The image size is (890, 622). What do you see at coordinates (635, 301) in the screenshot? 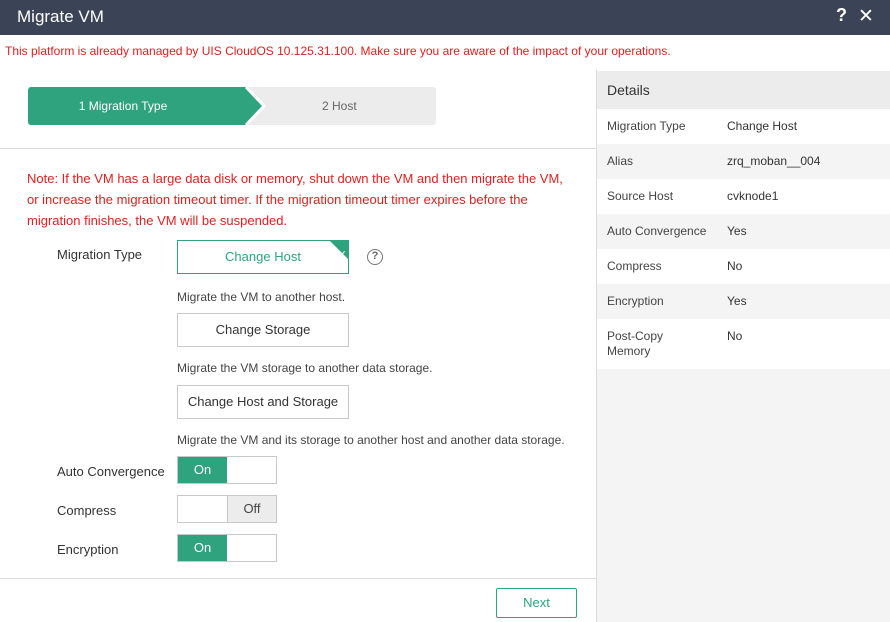
I see `detail-key: Encryption` at bounding box center [635, 301].